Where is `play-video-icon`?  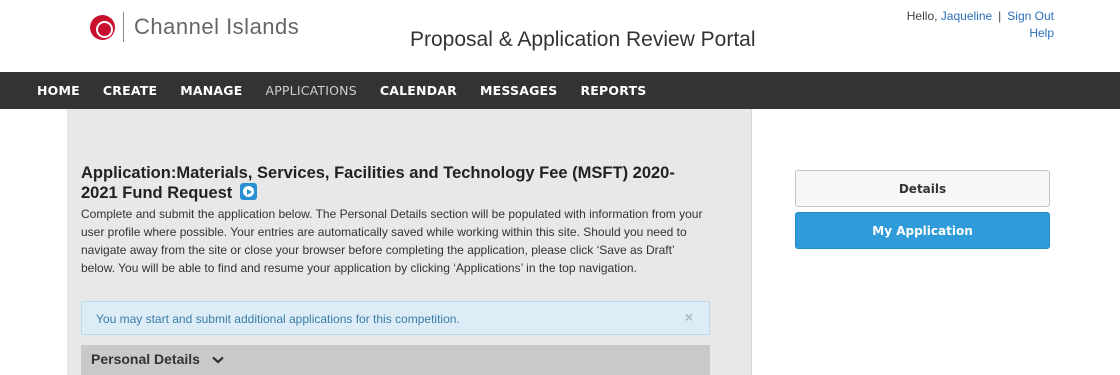
play-video-icon is located at coordinates (248, 191).